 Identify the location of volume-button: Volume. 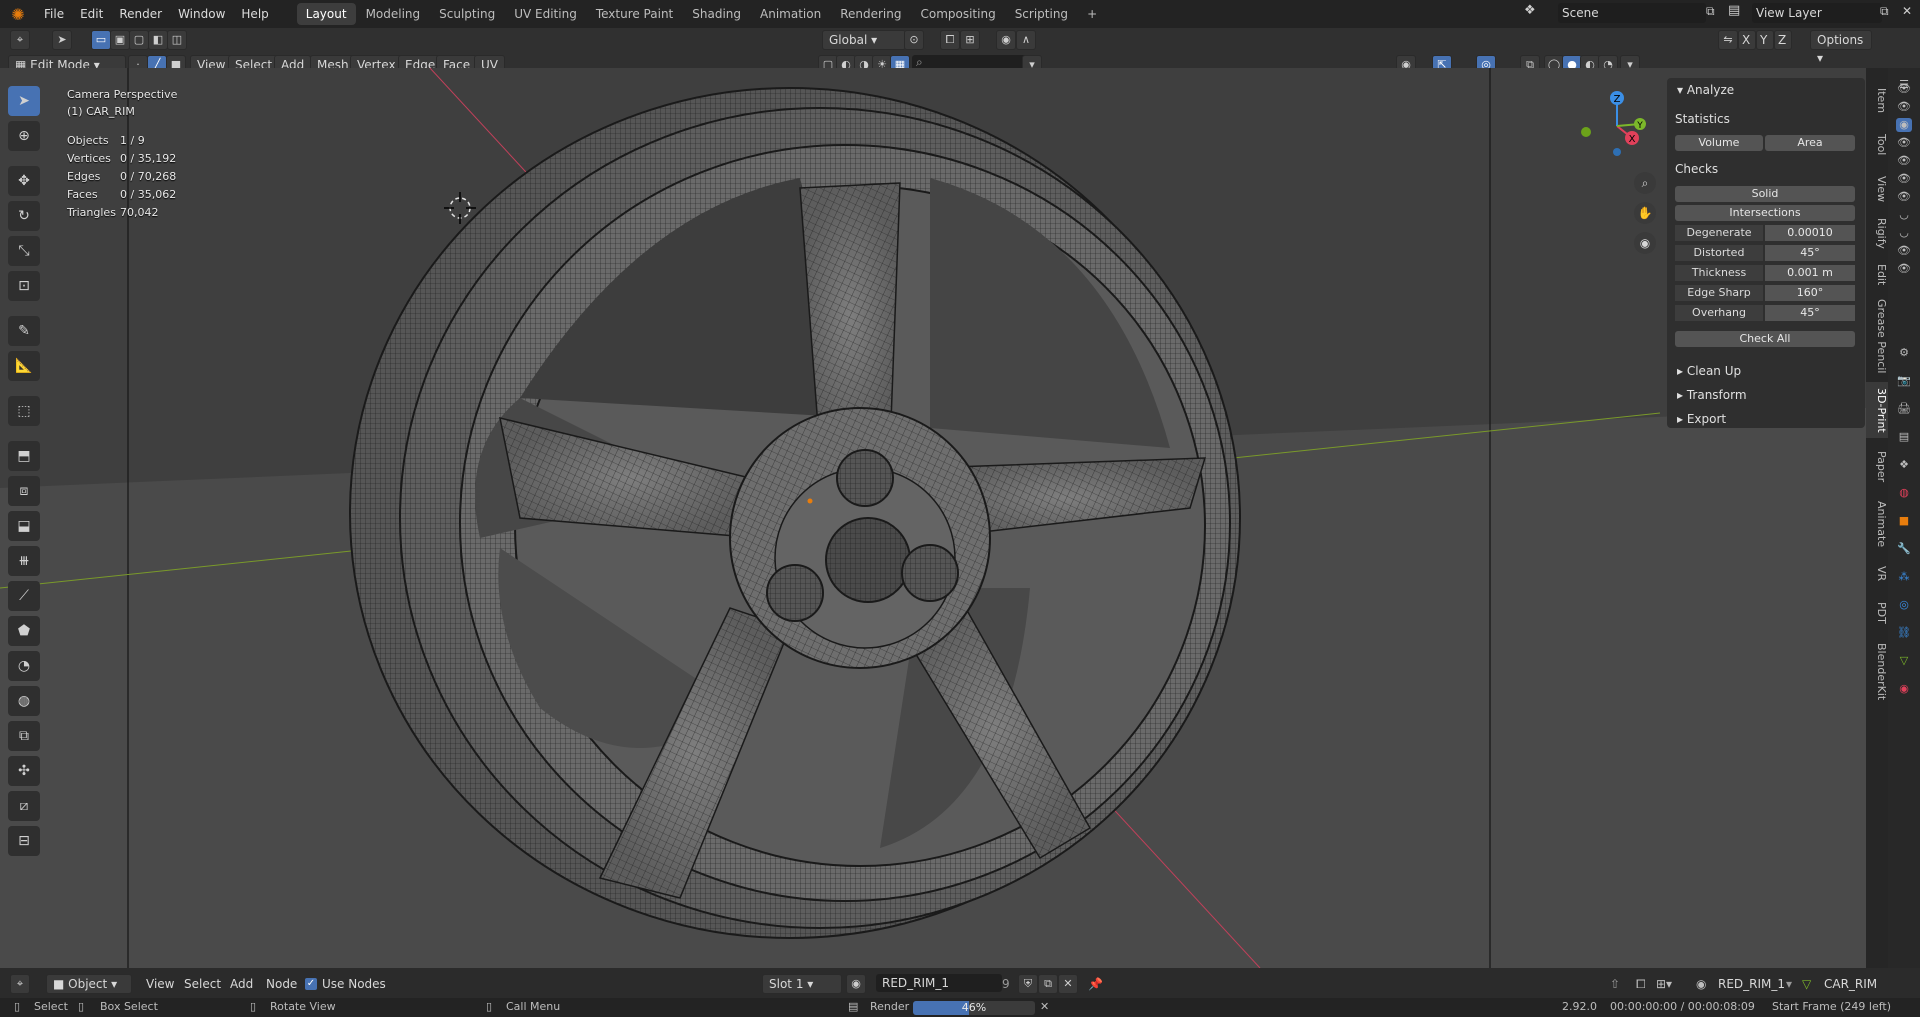
(1719, 143).